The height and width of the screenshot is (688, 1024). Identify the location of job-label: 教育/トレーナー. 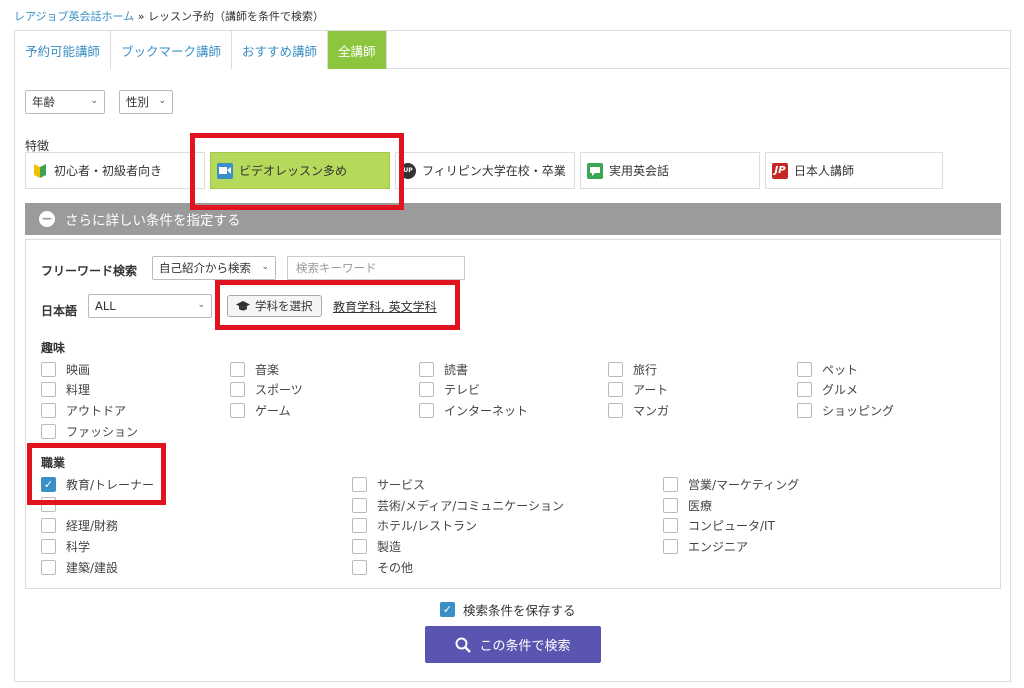
(110, 485).